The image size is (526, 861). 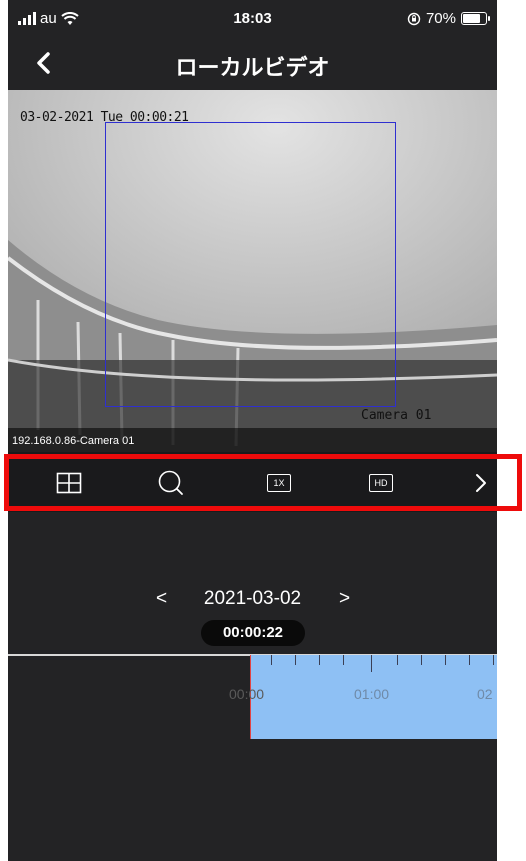 What do you see at coordinates (372, 694) in the screenshot?
I see `timeline-label-hour: 01:00` at bounding box center [372, 694].